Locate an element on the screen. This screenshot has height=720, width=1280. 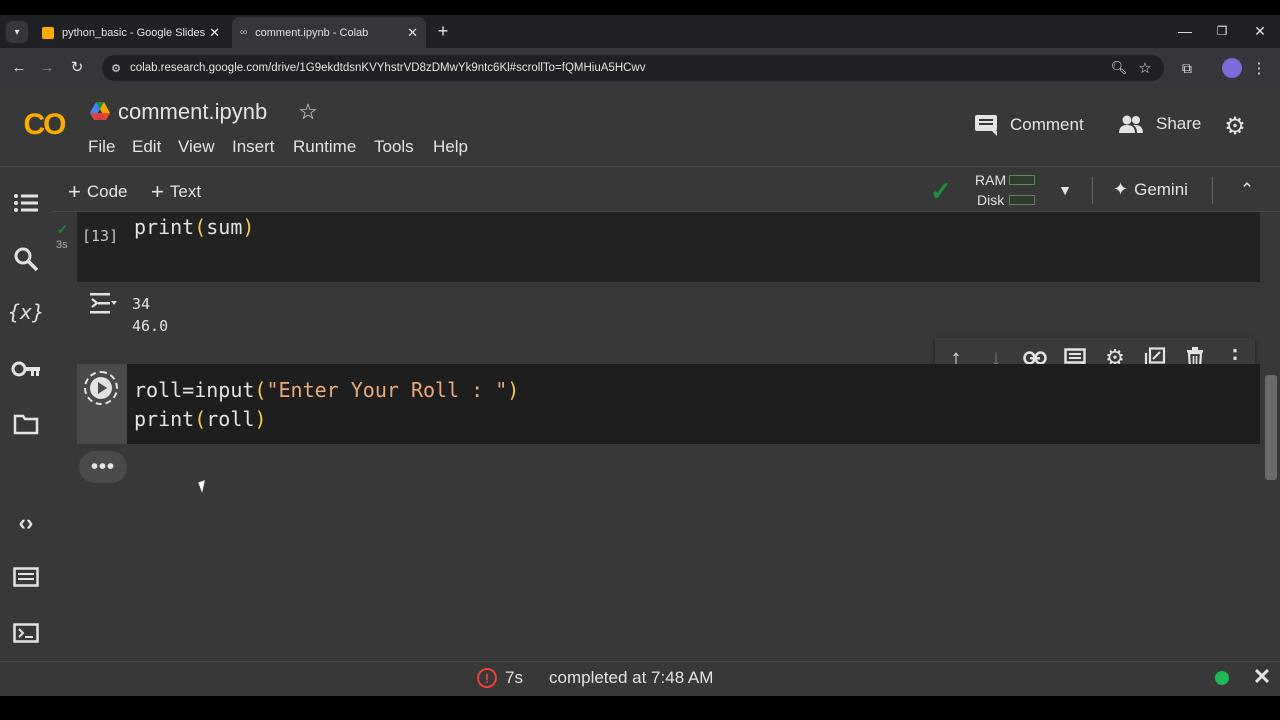
run-cell-button is located at coordinates (101, 388).